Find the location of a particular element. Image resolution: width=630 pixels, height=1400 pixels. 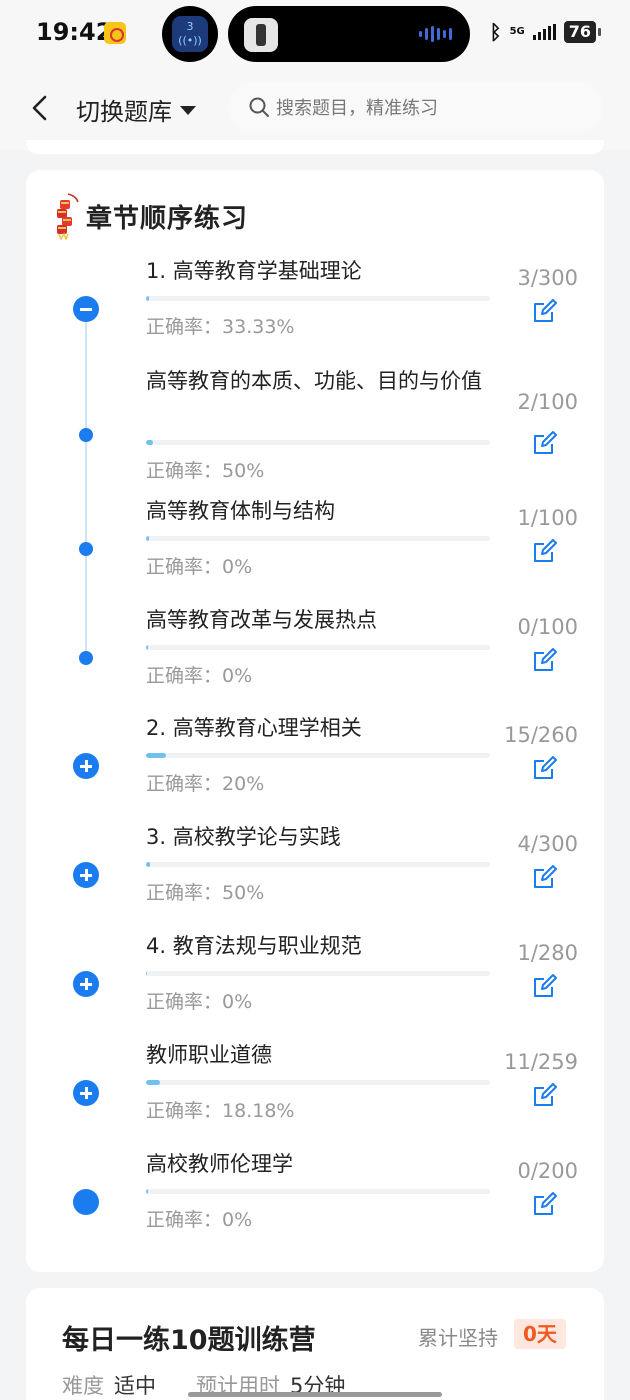

search-input: 搜索题目，精准练习 is located at coordinates (415, 107).